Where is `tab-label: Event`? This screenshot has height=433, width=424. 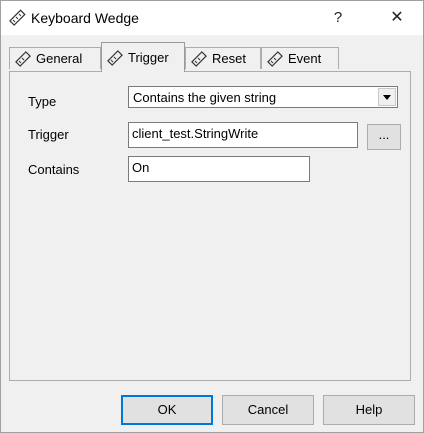 tab-label: Event is located at coordinates (305, 58).